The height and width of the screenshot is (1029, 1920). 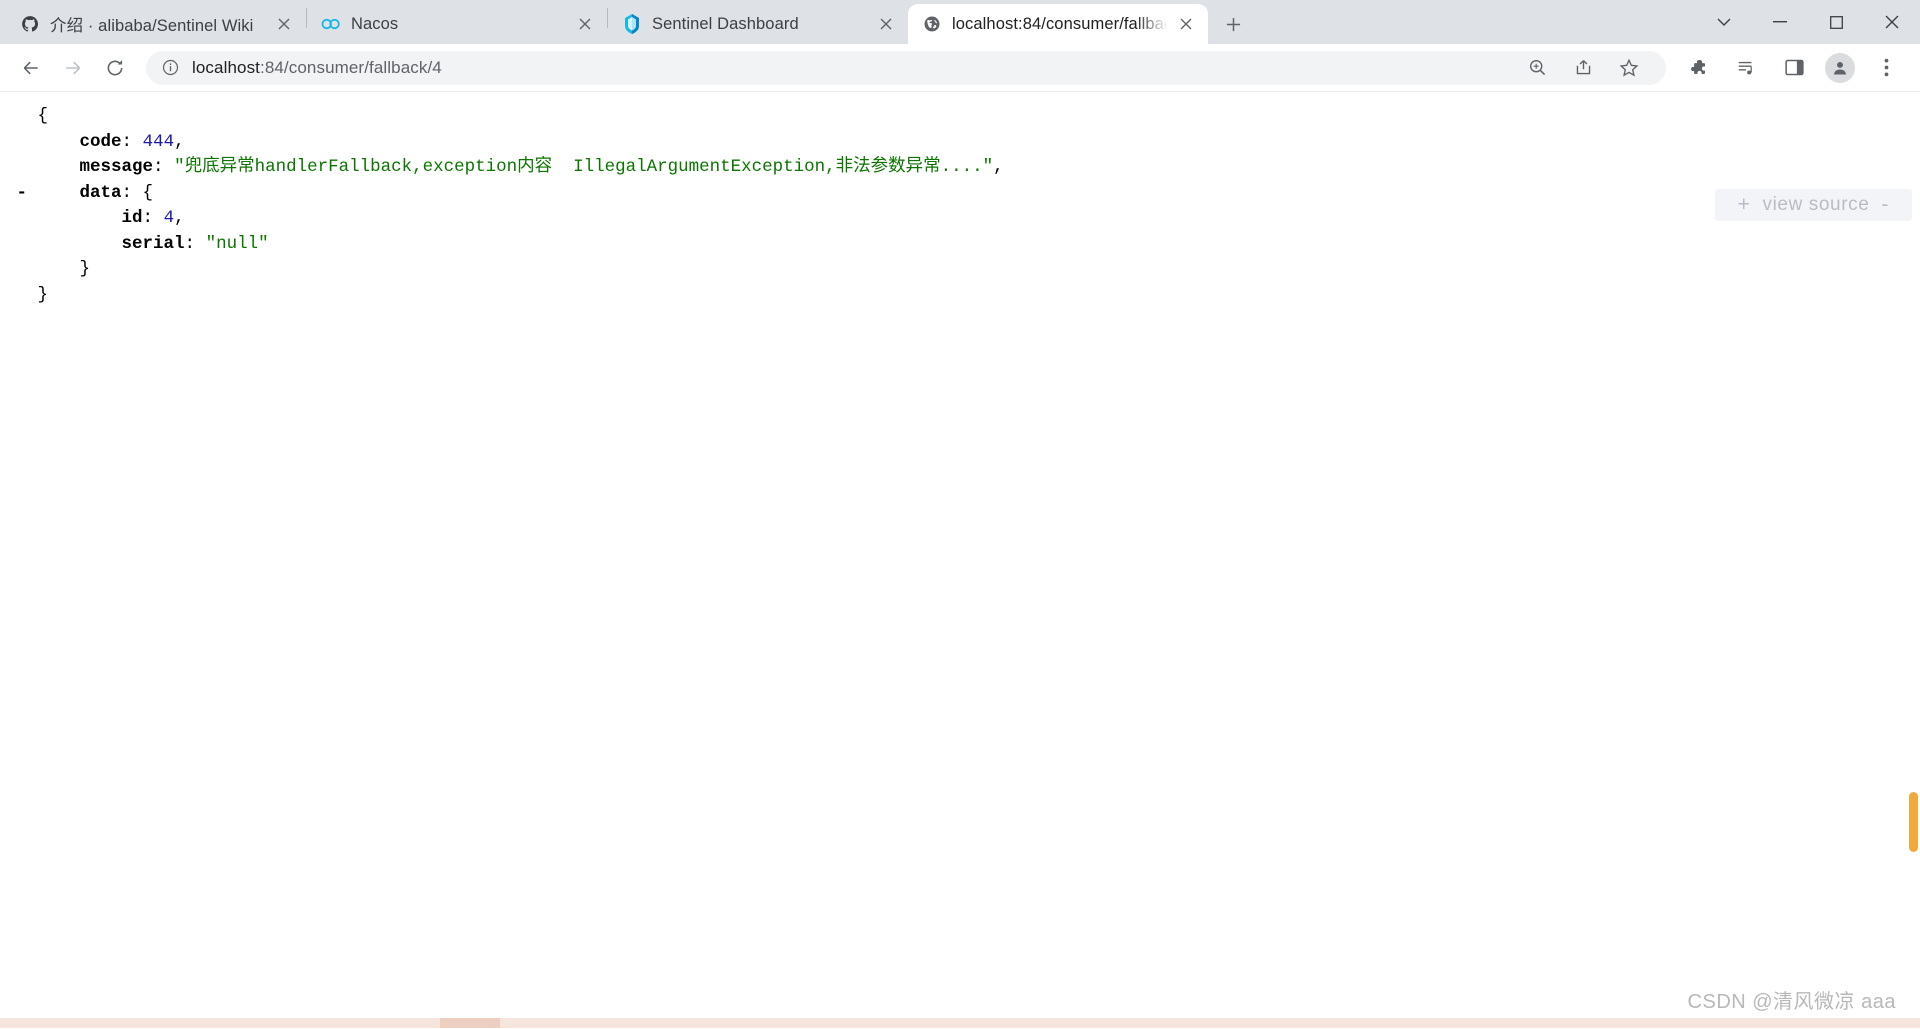 I want to click on taskbar-segment, so click(x=470, y=1023).